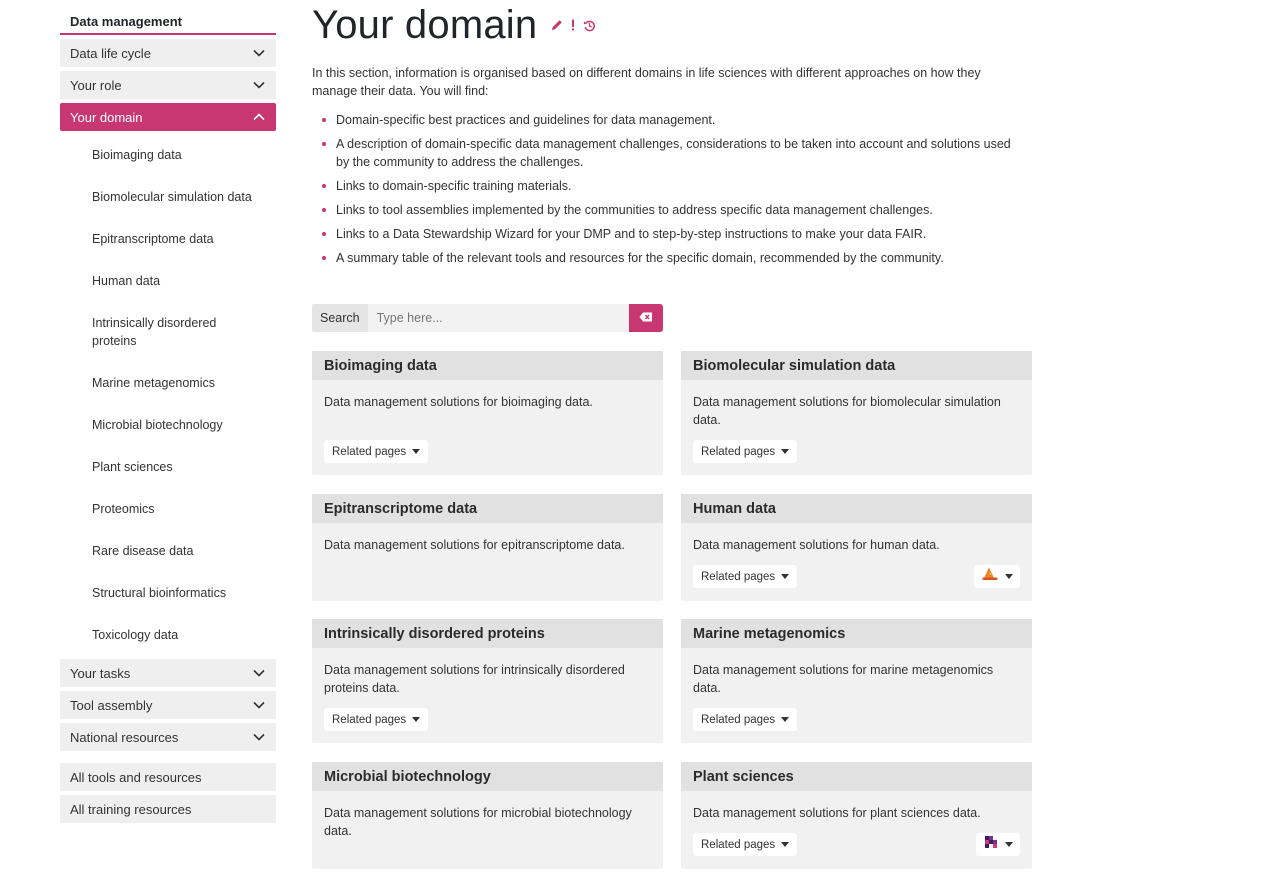 The width and height of the screenshot is (1269, 884). Describe the element at coordinates (589, 26) in the screenshot. I see `history-icon` at that location.